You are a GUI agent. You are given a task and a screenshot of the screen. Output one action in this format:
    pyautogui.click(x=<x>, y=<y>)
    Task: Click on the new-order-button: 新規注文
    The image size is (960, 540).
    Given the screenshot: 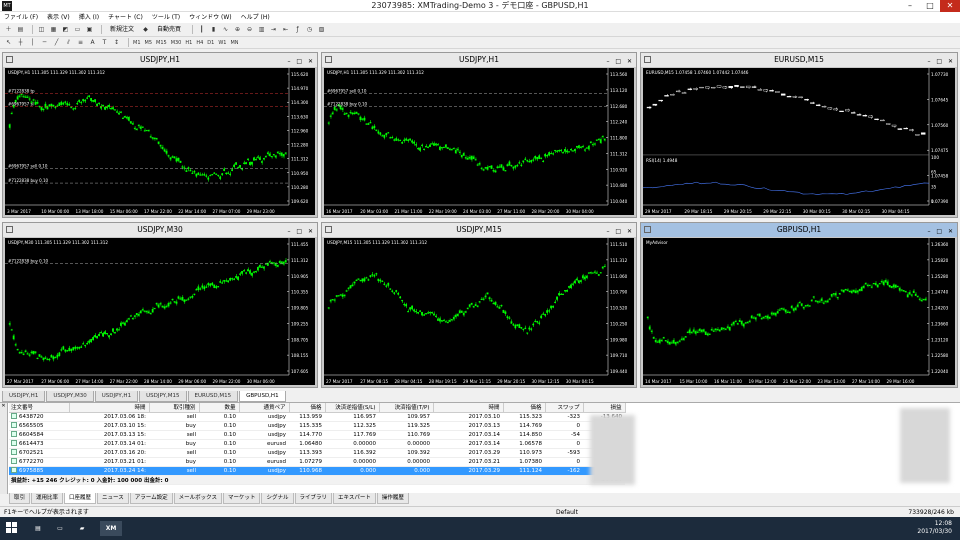 What is the action you would take?
    pyautogui.click(x=122, y=30)
    